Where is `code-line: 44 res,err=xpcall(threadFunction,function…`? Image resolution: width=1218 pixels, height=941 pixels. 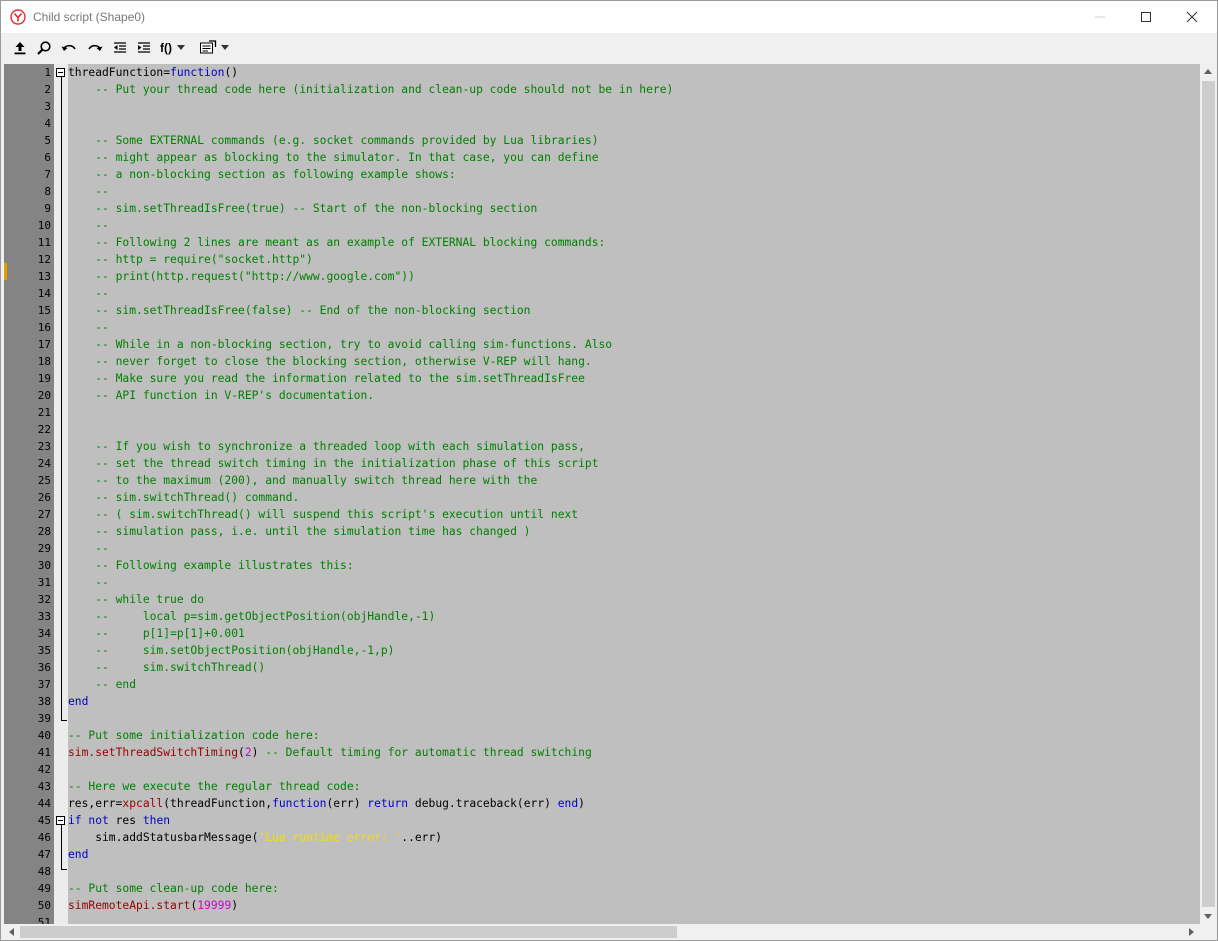 code-line: 44 res,err=xpcall(threadFunction,function… is located at coordinates (602, 803).